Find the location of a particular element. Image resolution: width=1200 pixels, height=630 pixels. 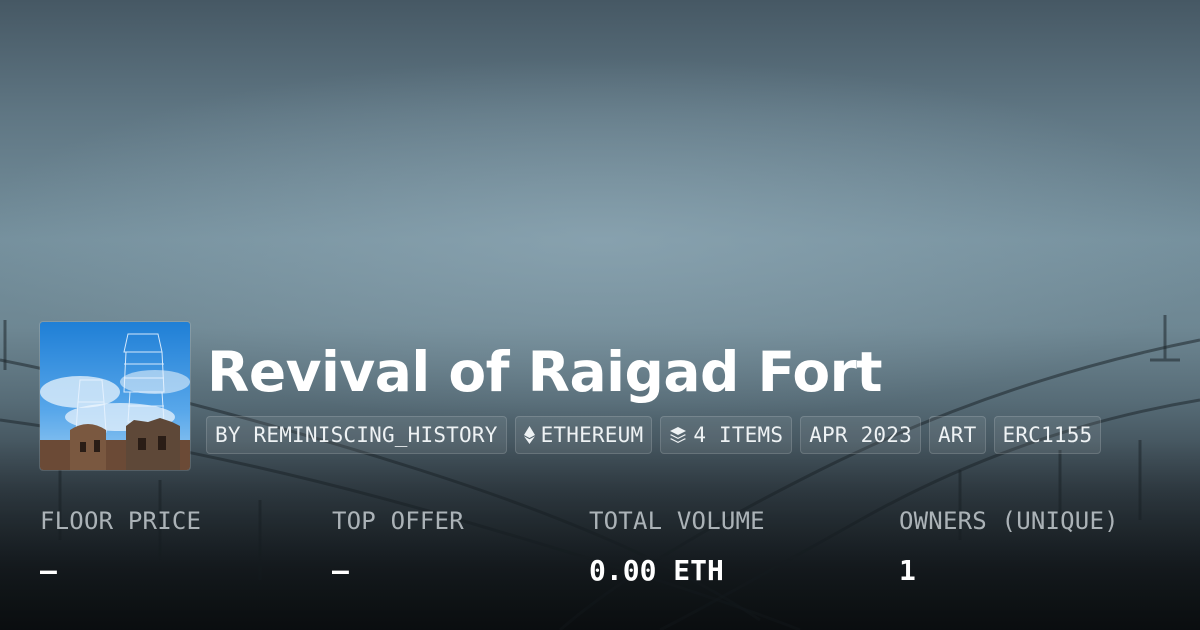

owners-stat: OWNERS (UNIQUE) 1 is located at coordinates (1009, 546).